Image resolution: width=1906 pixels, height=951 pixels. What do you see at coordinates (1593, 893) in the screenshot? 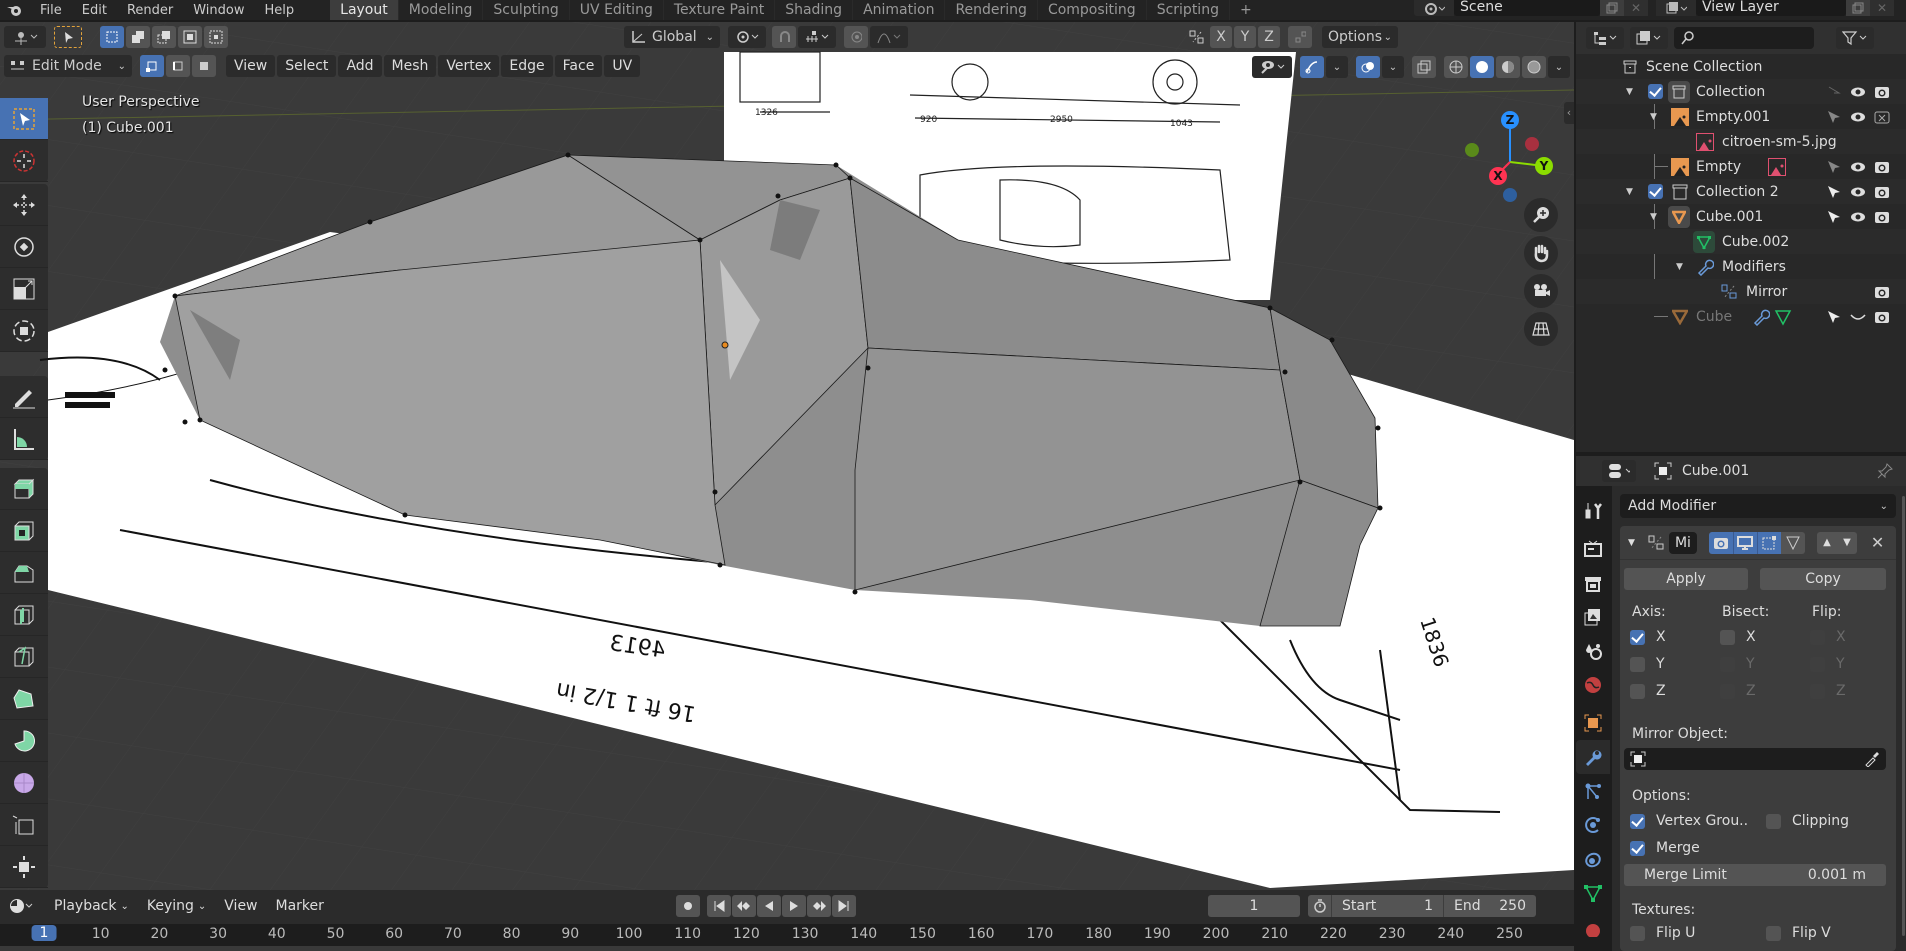
I see `tab-mesh-data` at bounding box center [1593, 893].